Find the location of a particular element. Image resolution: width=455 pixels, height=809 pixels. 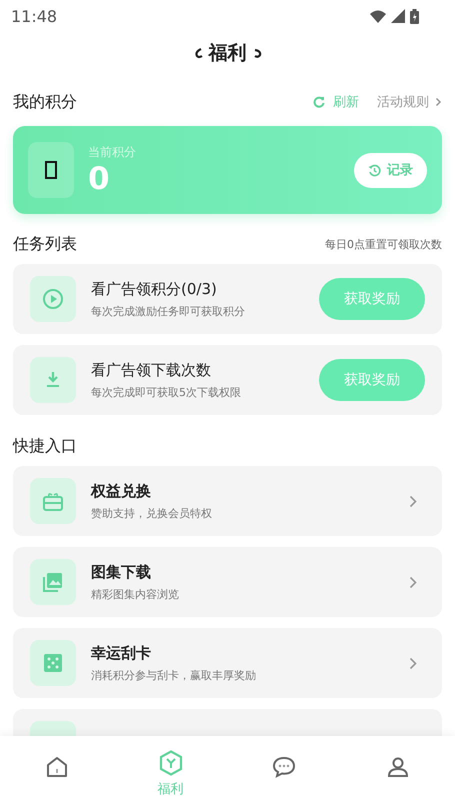

battery-icon is located at coordinates (414, 16).